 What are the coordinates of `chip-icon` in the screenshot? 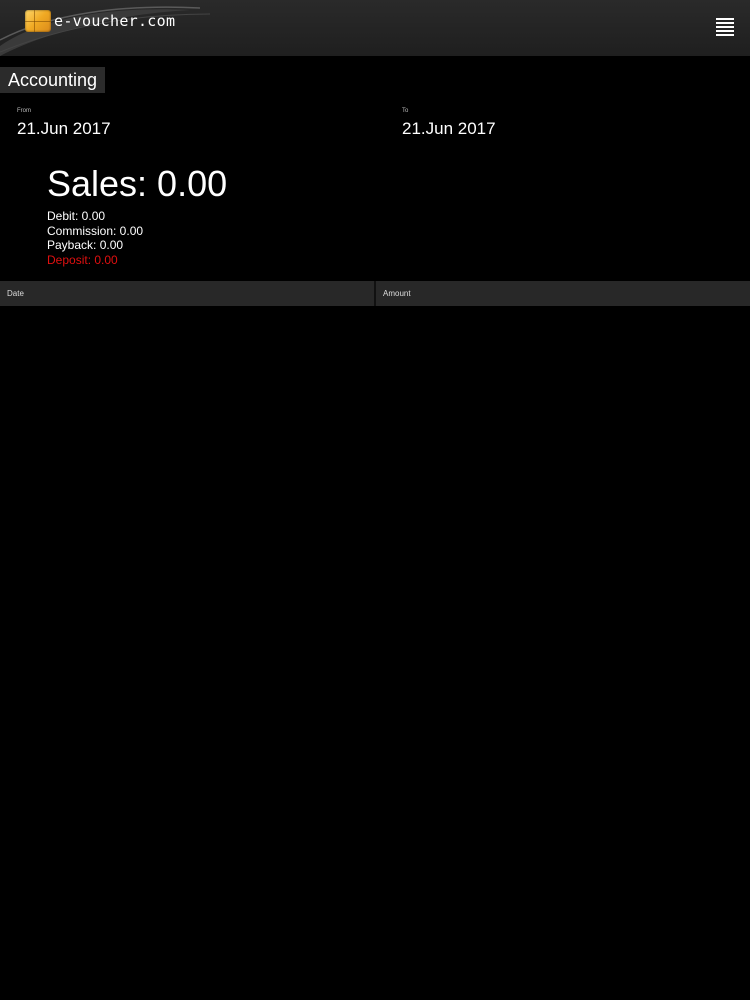 It's located at (38, 21).